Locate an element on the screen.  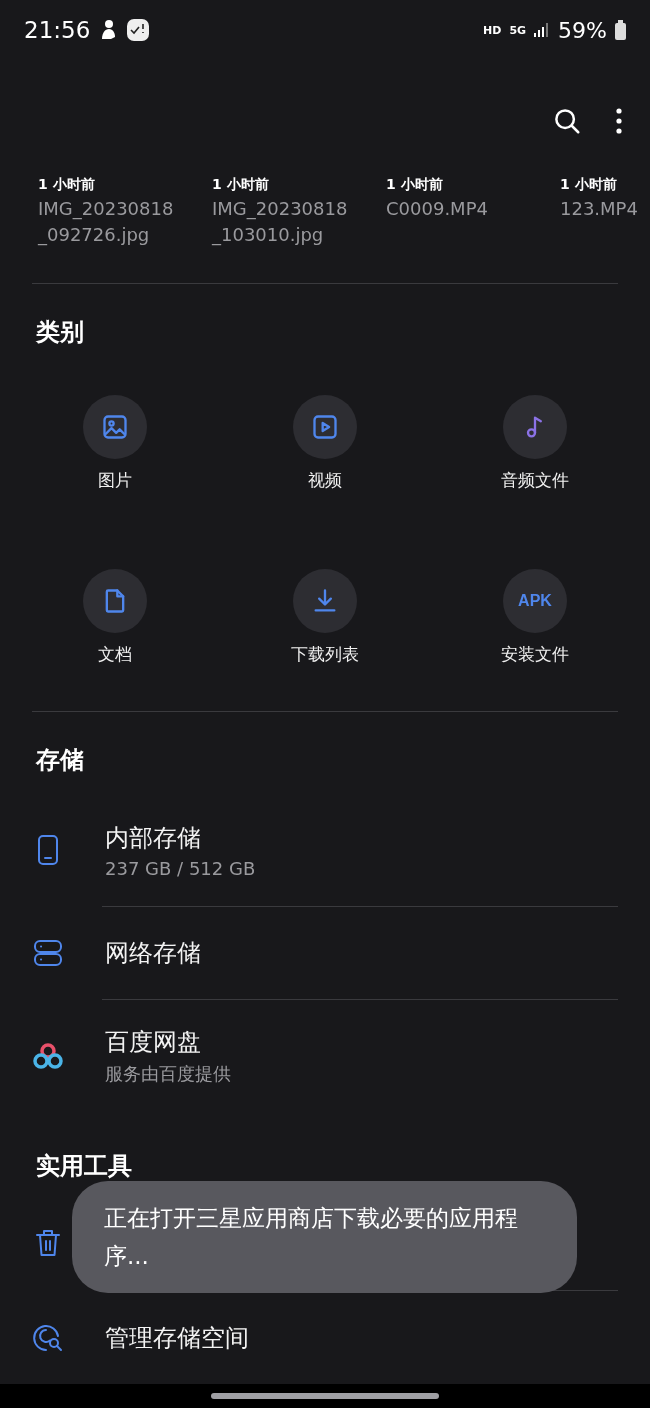
battery-percent: 59% is located at coordinates (582, 30).